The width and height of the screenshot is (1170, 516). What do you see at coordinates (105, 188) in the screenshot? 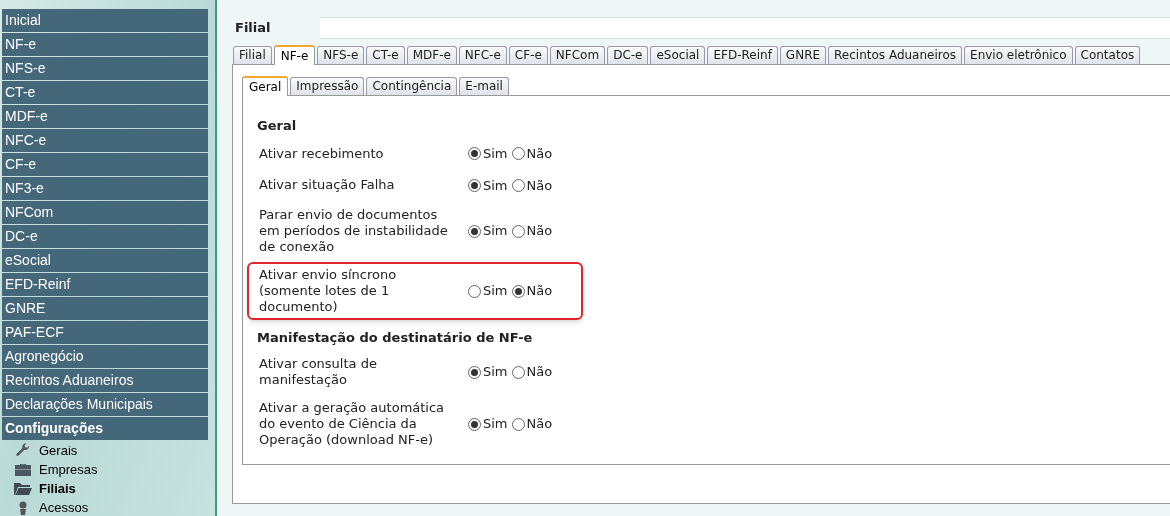
I see `sidebar-item: NF3-e` at bounding box center [105, 188].